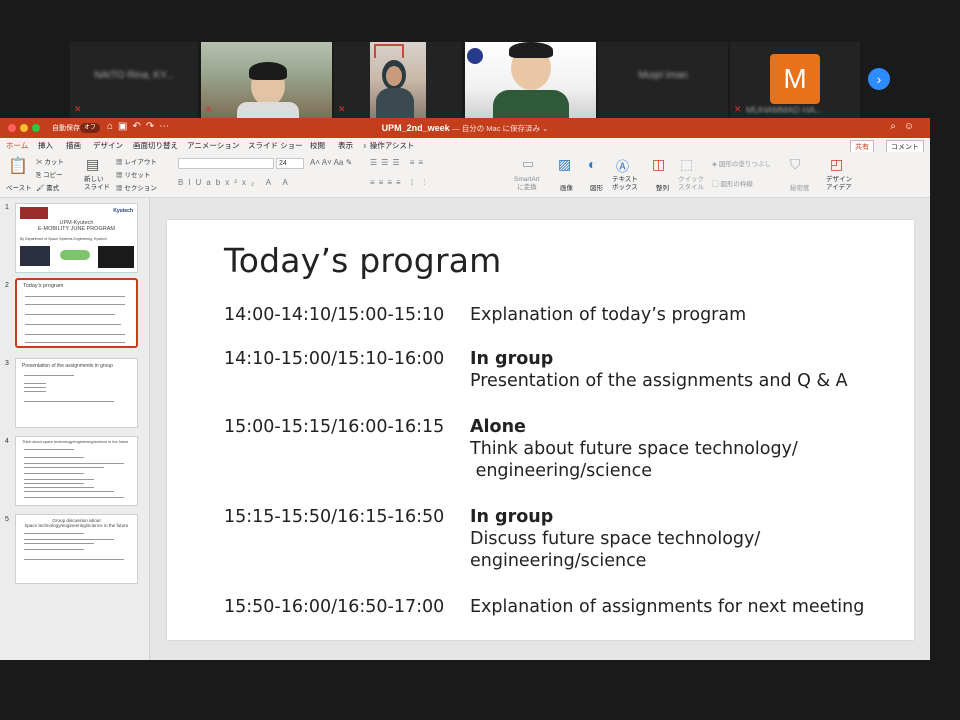  I want to click on search-icon: ⌕☺, so click(906, 126).